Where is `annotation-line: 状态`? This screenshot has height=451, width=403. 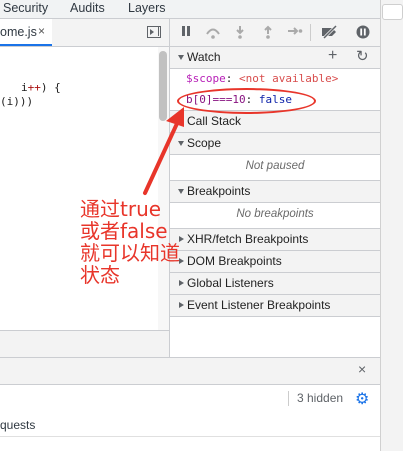 annotation-line: 状态 is located at coordinates (100, 275).